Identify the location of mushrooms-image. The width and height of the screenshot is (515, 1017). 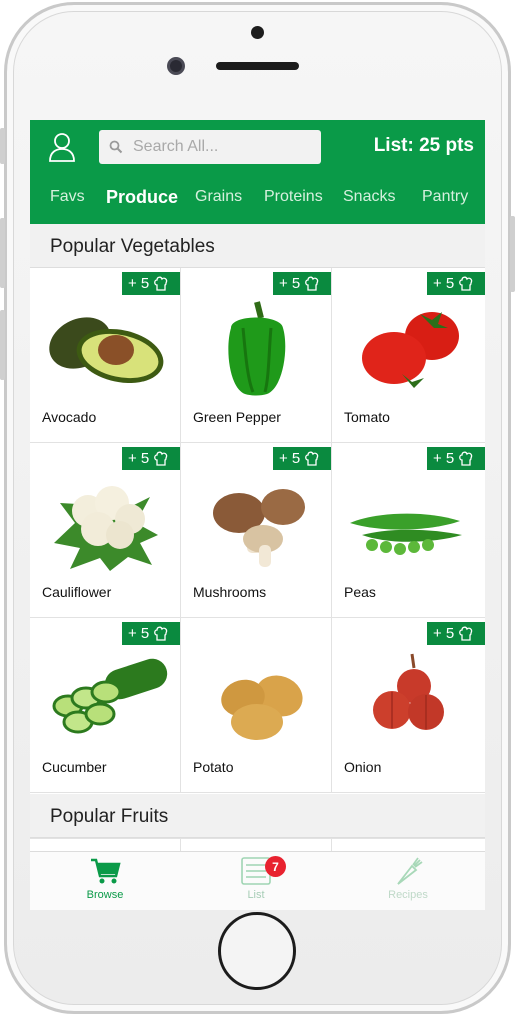
(259, 528).